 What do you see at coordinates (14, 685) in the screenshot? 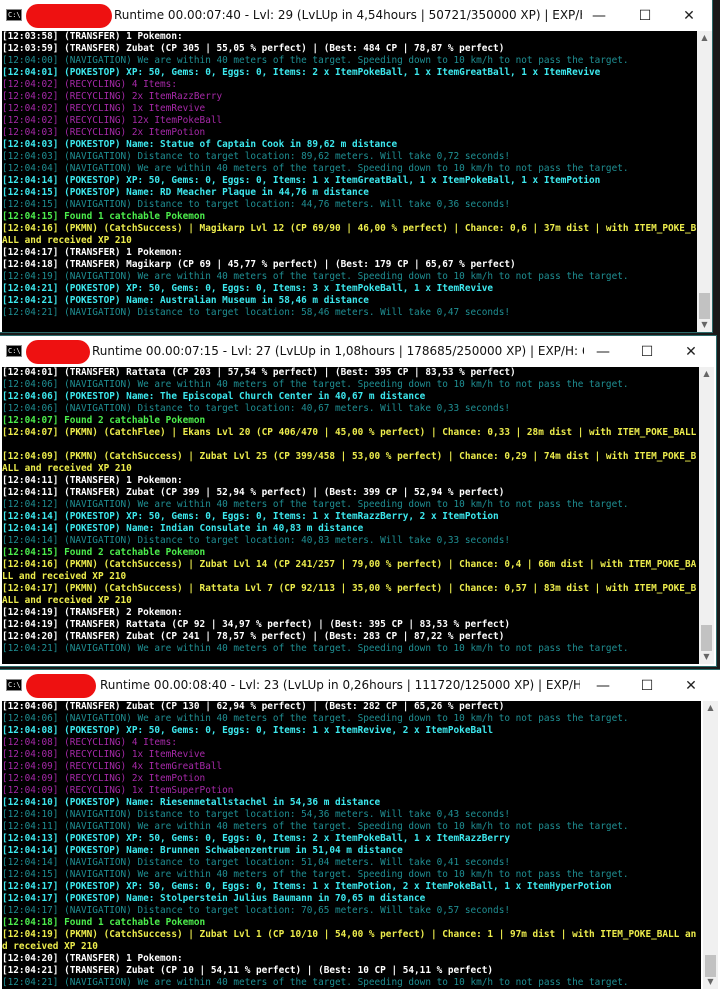
I see `console-app-icon: C:\` at bounding box center [14, 685].